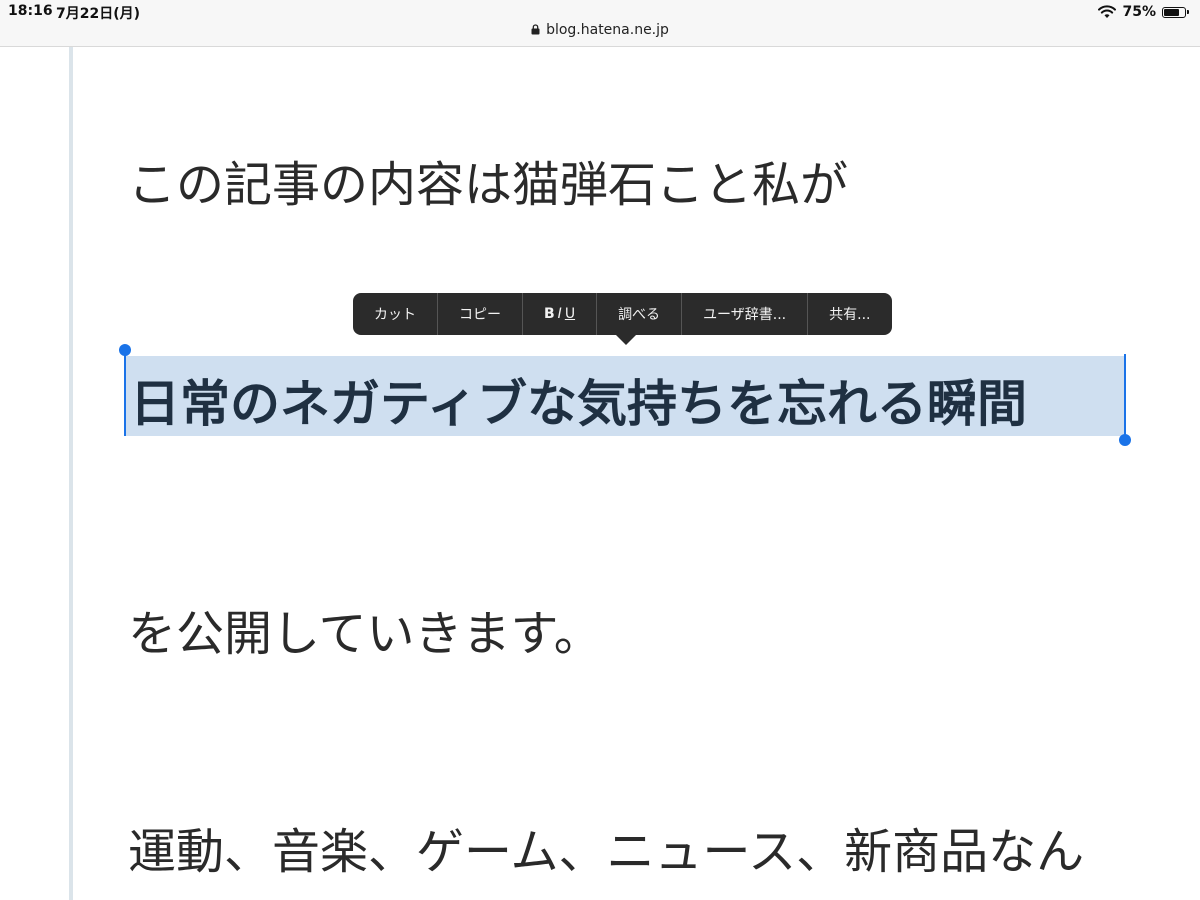 The width and height of the screenshot is (1200, 900). I want to click on battery-icon, so click(1175, 12).